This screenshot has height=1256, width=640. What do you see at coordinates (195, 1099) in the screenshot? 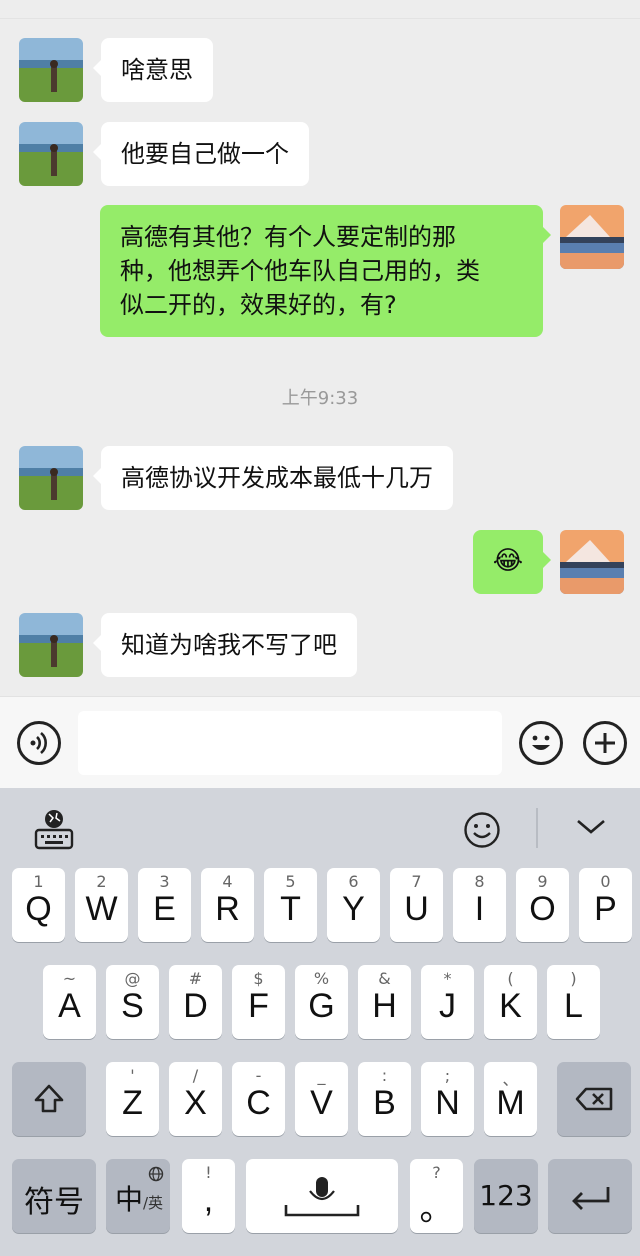
I see `key-x: / X` at bounding box center [195, 1099].